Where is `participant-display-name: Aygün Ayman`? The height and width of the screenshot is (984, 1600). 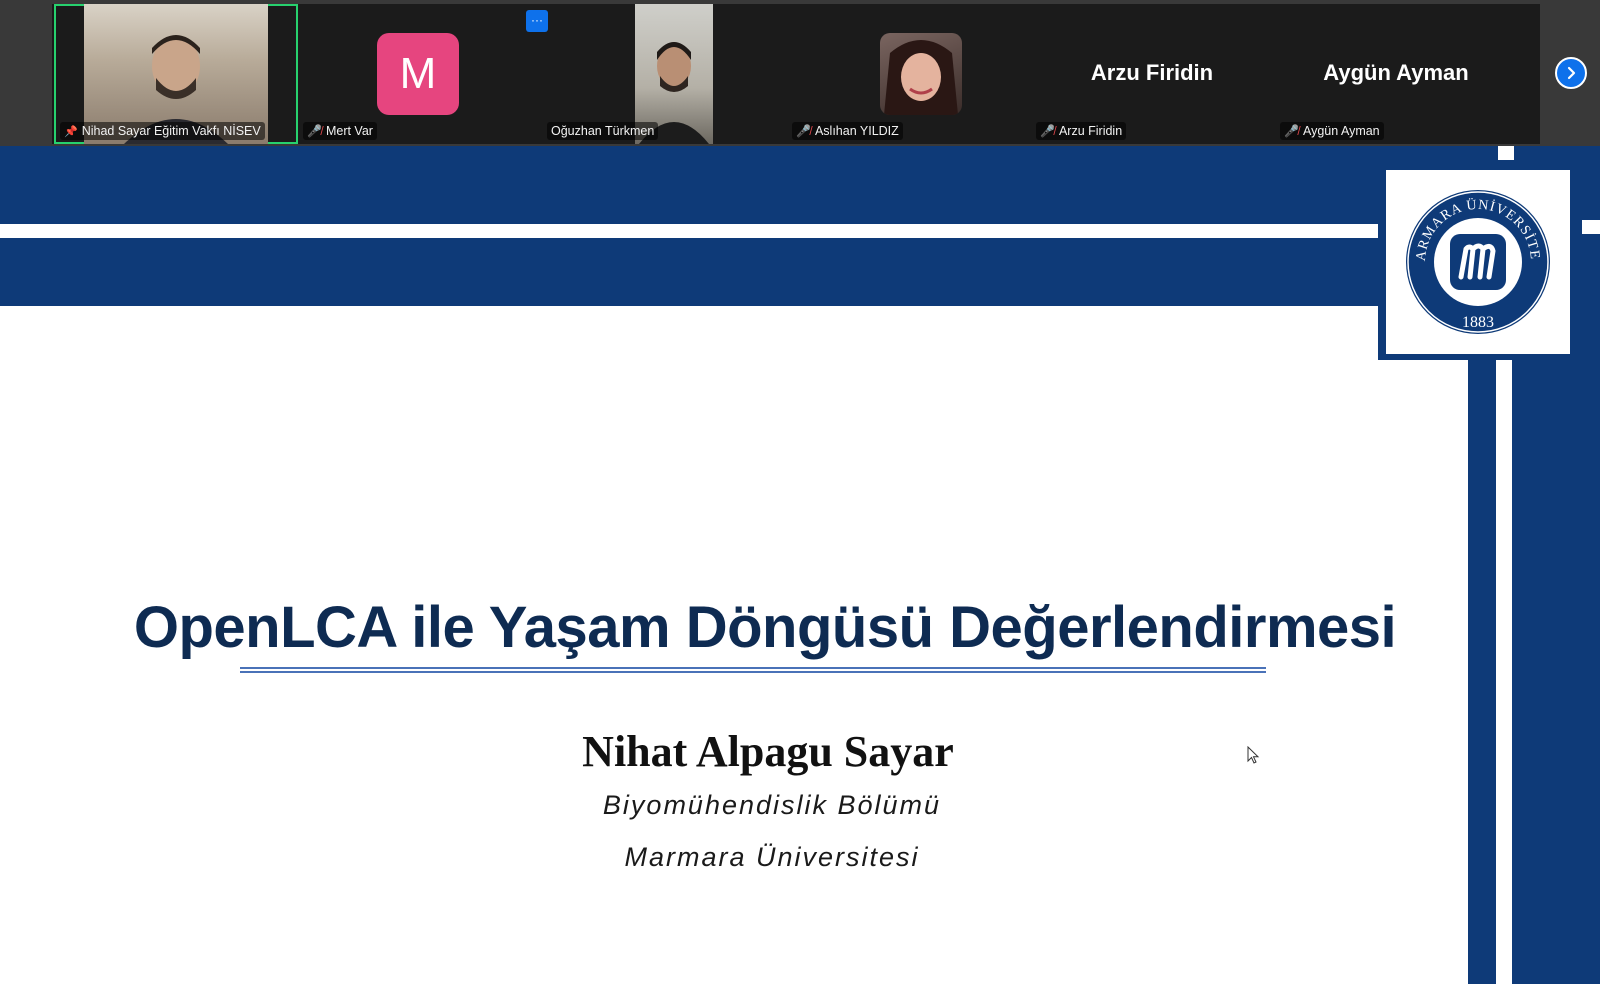
participant-display-name: Aygün Ayman is located at coordinates (1396, 72).